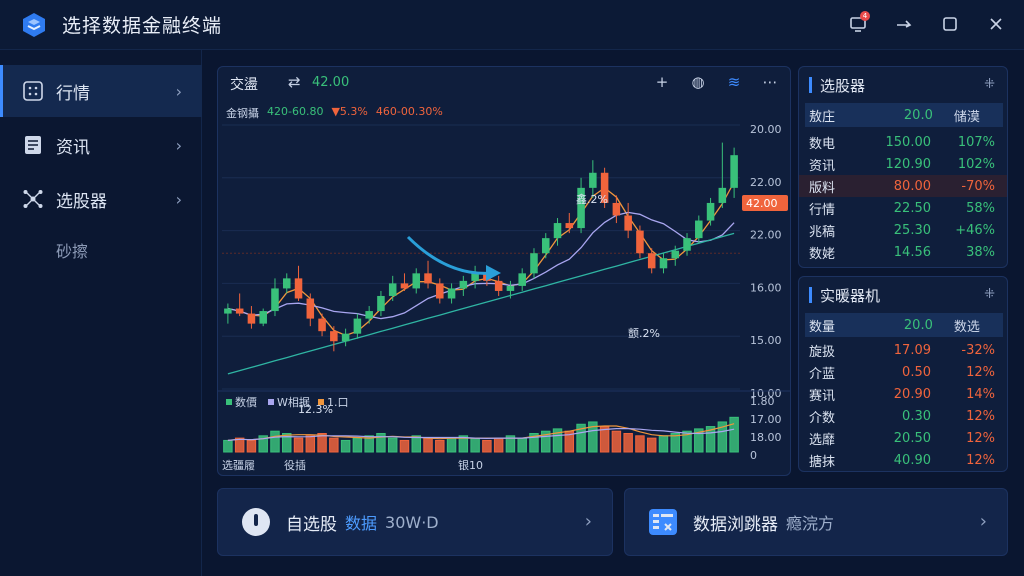 The height and width of the screenshot is (576, 1024). I want to click on watchlist-card: 自选股 数据 30W·D ›, so click(415, 522).